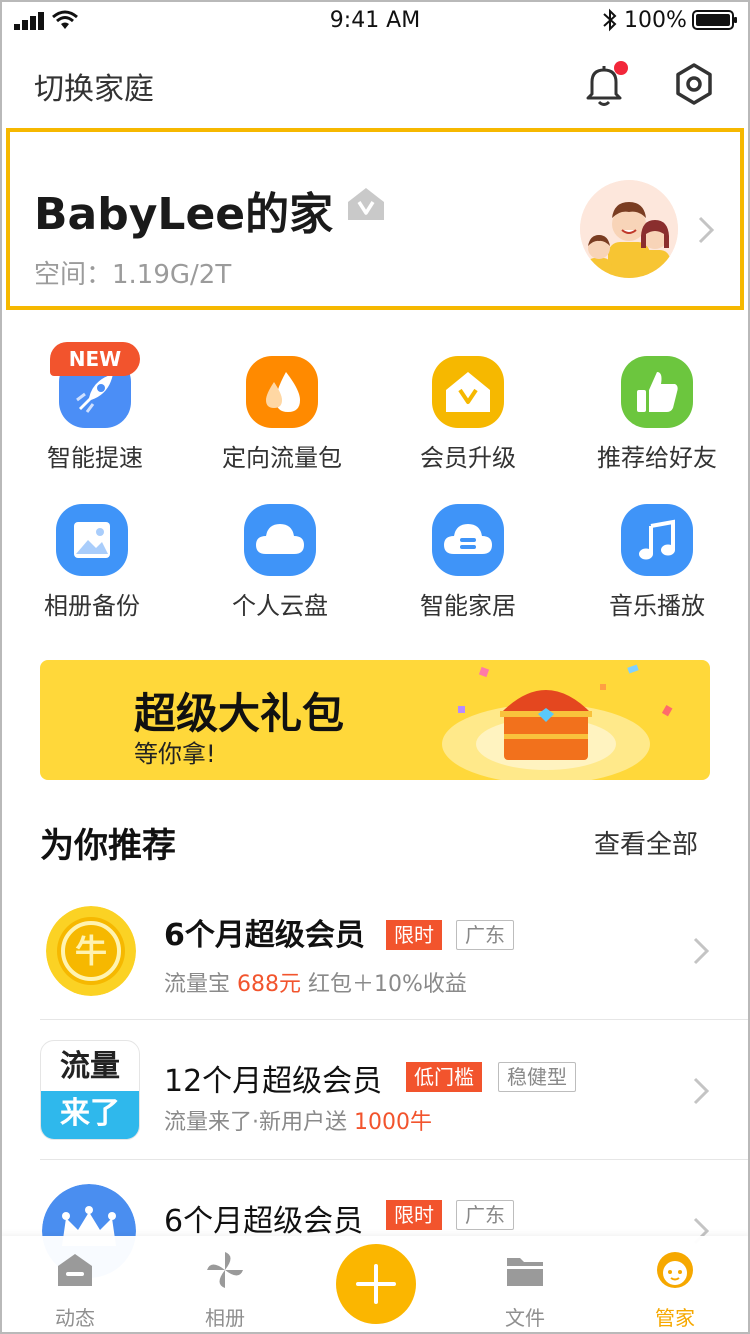  What do you see at coordinates (610, 20) in the screenshot?
I see `bluetooth-icon` at bounding box center [610, 20].